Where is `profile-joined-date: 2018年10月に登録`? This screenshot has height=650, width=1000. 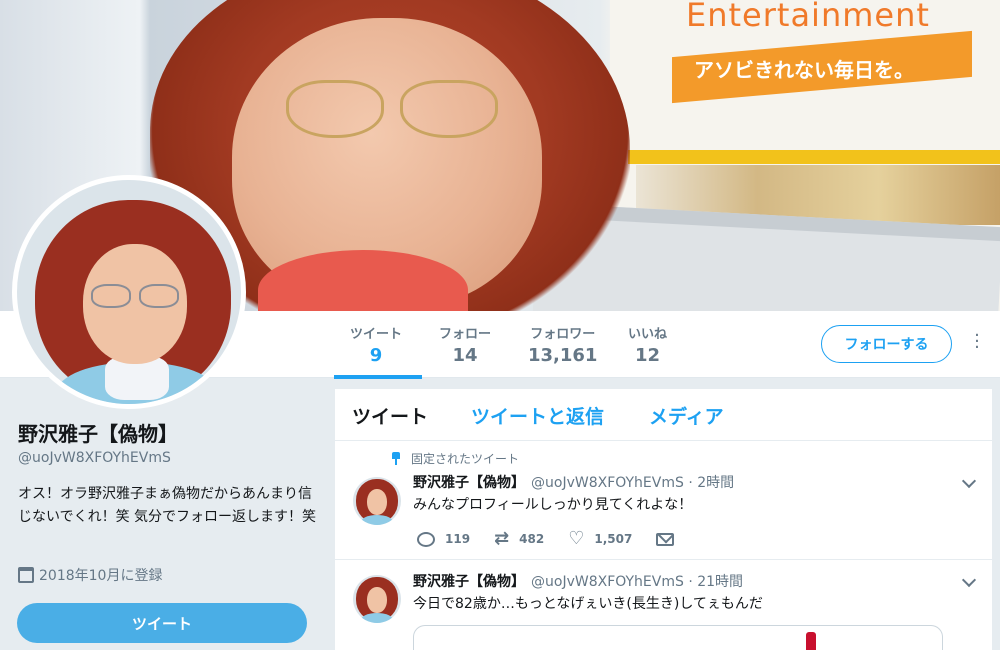
profile-joined-date: 2018年10月に登録 is located at coordinates (90, 575).